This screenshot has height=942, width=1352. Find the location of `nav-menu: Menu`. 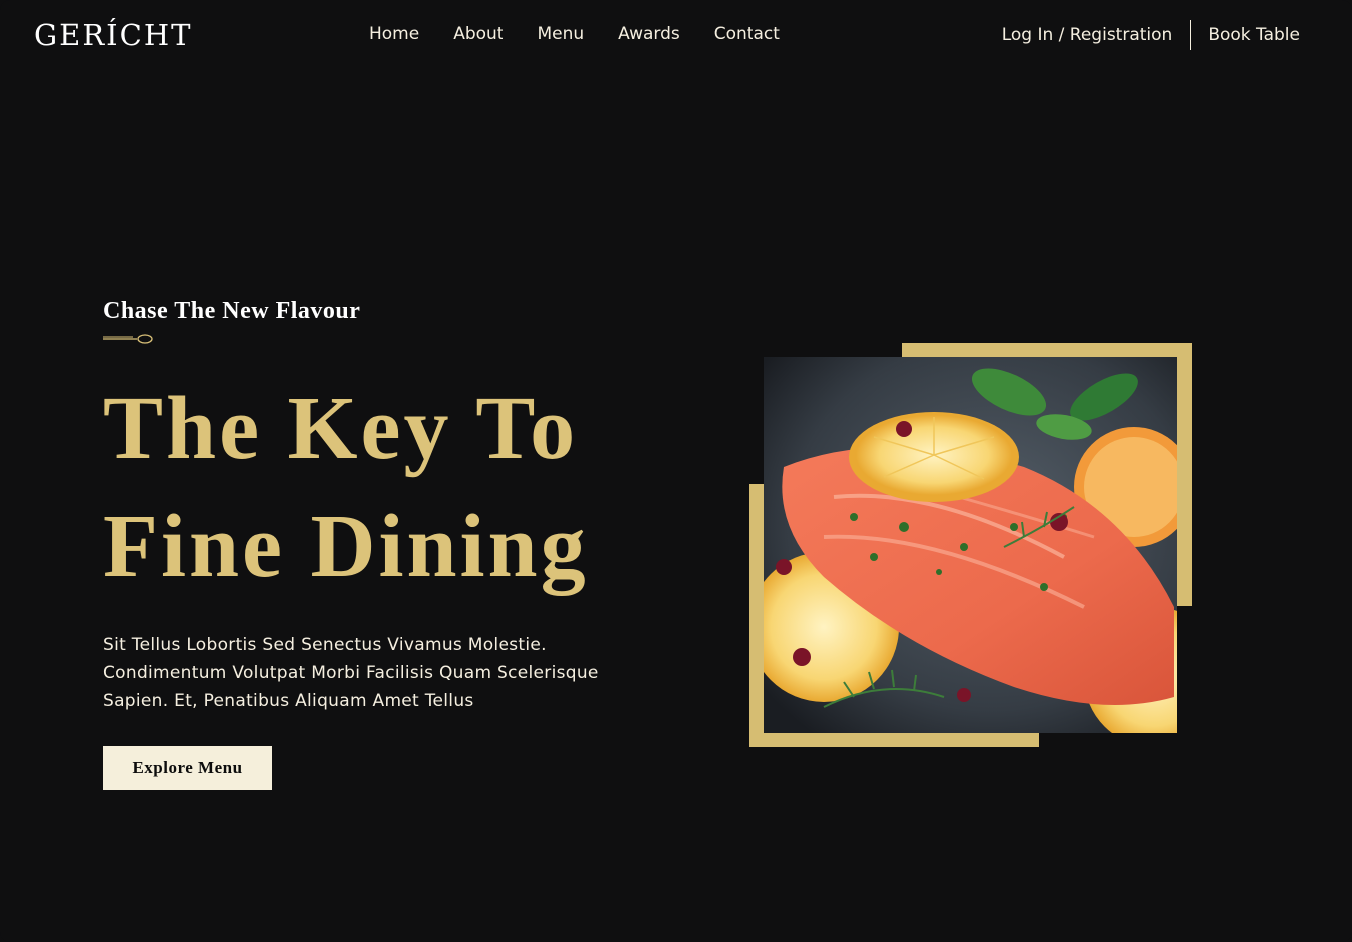

nav-menu: Menu is located at coordinates (560, 34).